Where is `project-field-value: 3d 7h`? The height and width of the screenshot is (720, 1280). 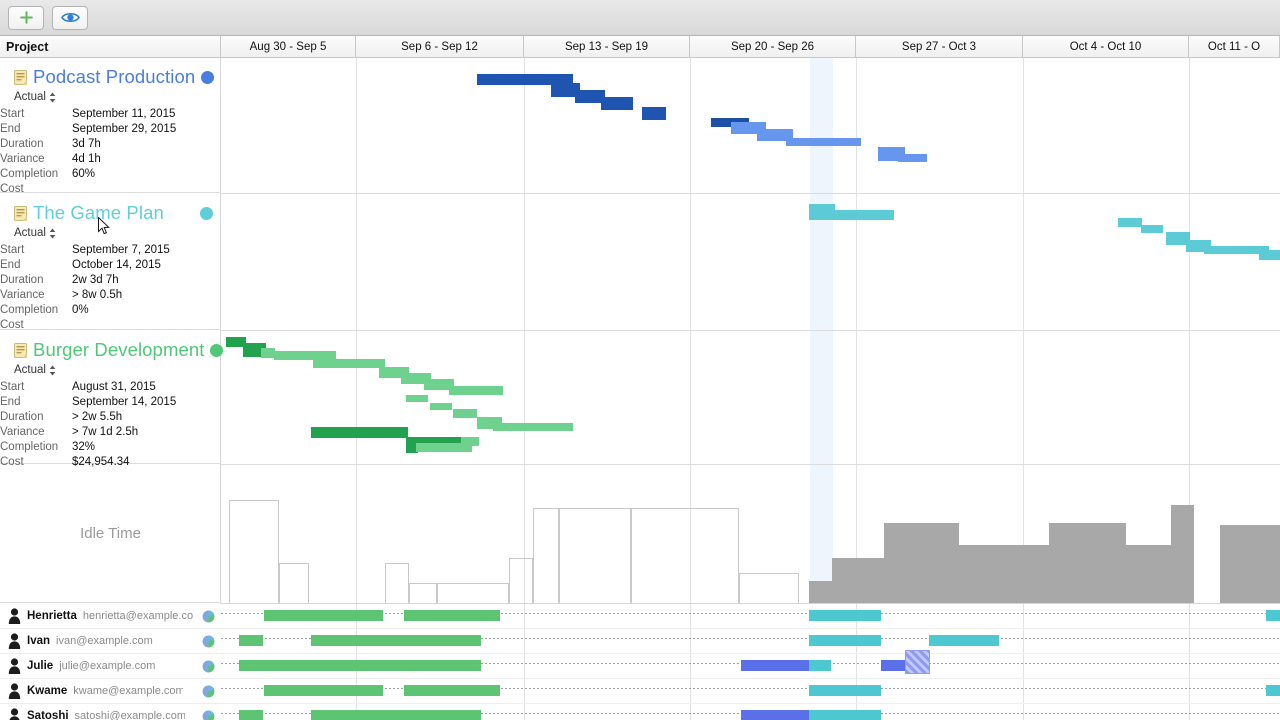 project-field-value: 3d 7h is located at coordinates (86, 143).